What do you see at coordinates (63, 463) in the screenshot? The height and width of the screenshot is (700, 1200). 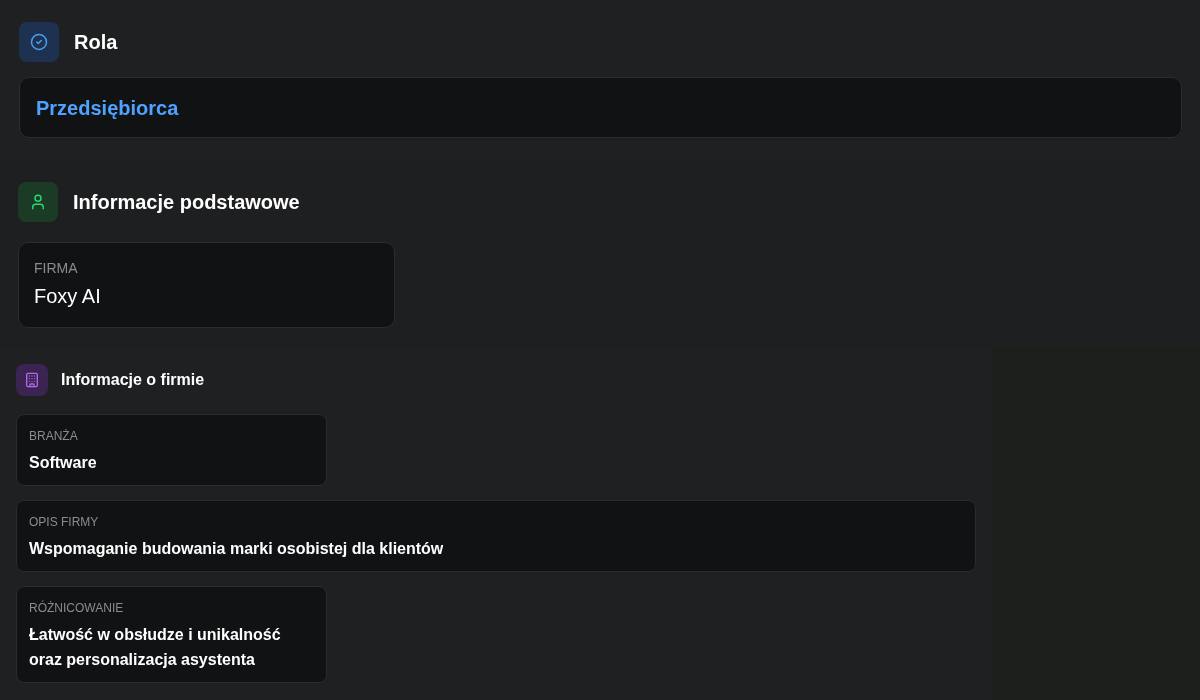 I see `field-value: Software` at bounding box center [63, 463].